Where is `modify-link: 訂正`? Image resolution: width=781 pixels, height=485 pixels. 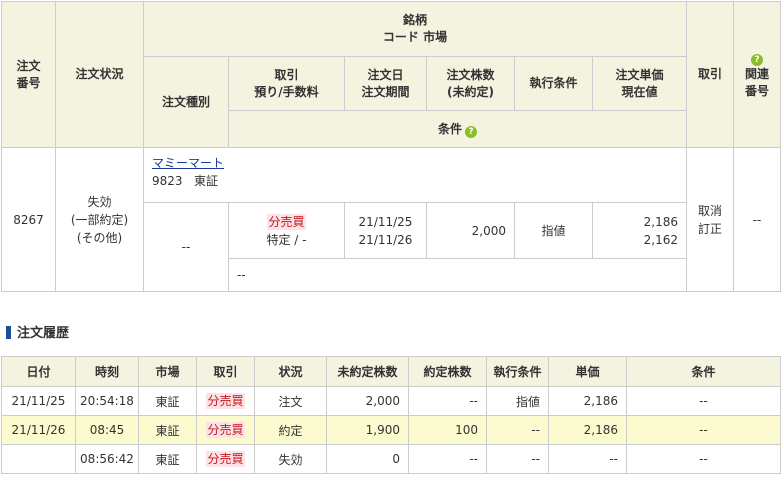 modify-link: 訂正 is located at coordinates (710, 229).